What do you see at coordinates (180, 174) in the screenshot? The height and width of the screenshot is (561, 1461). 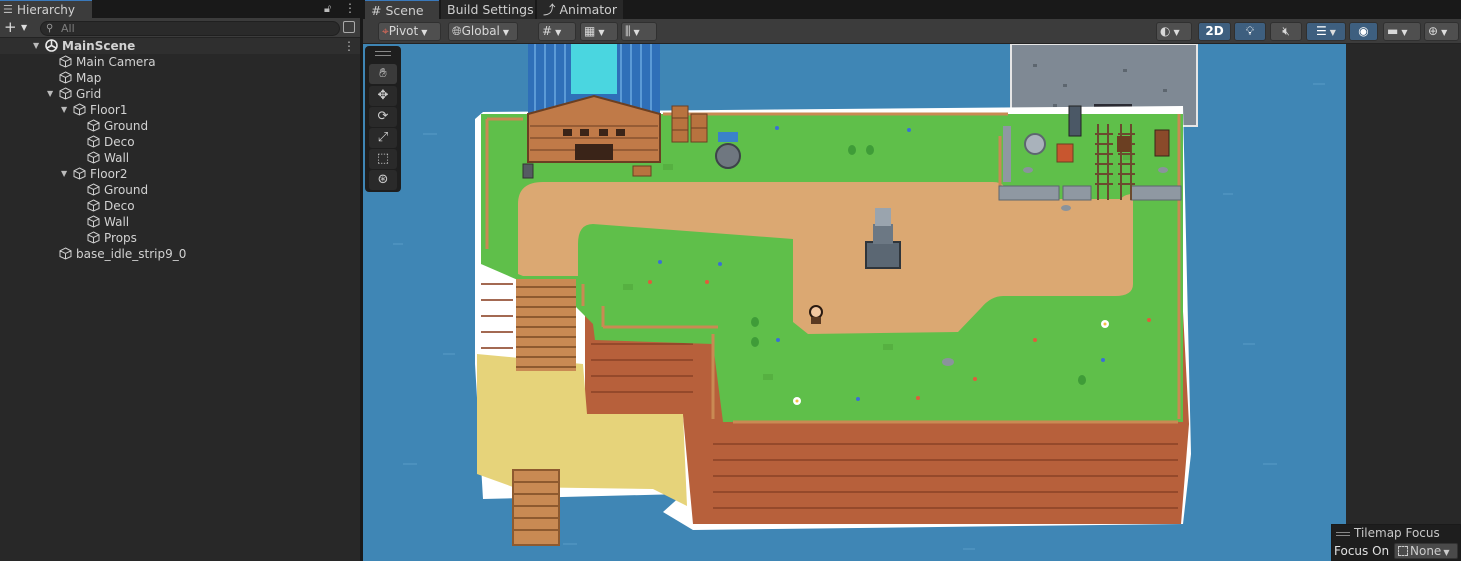 I see `tree-item: ▼ Floor2` at bounding box center [180, 174].